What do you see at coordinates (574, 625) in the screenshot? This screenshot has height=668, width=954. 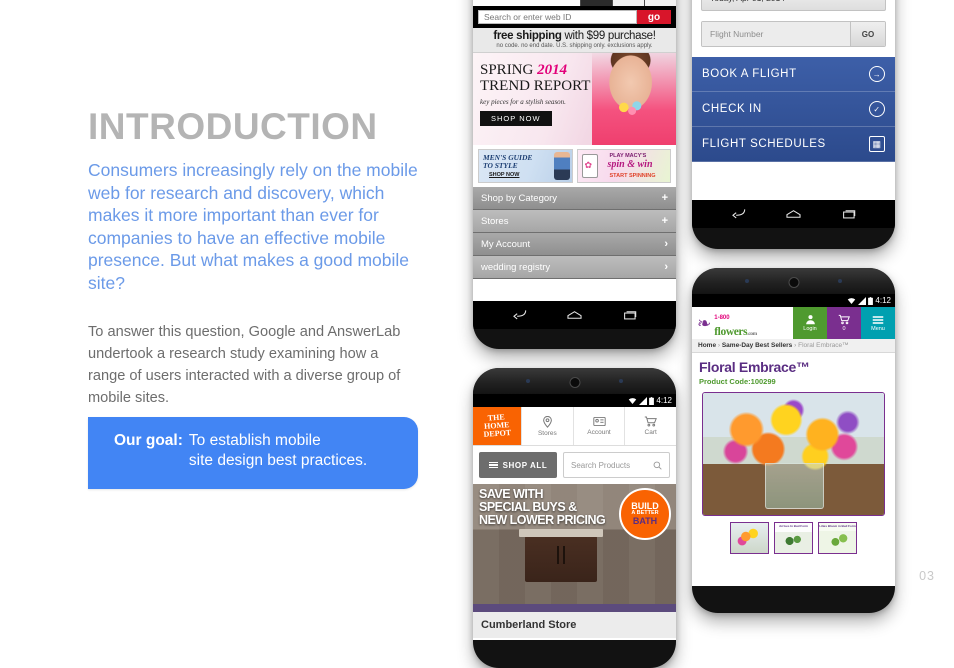 I see `store-name: Cumberland Store` at bounding box center [574, 625].